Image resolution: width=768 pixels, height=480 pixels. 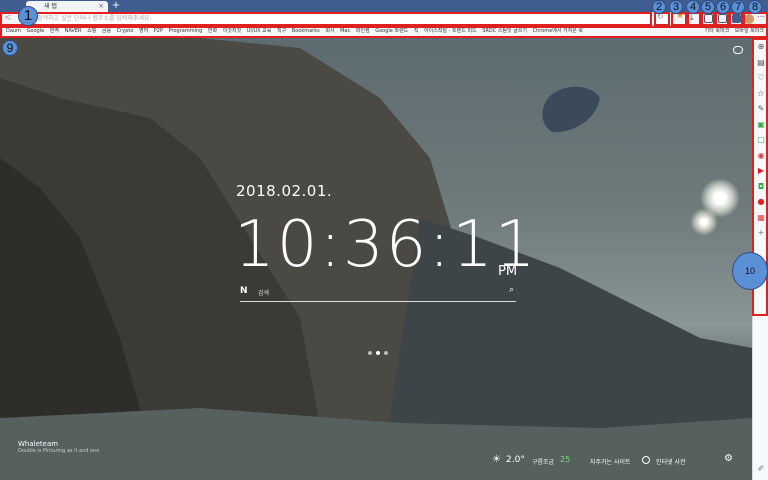 I want to click on air-quality: 25, so click(x=565, y=459).